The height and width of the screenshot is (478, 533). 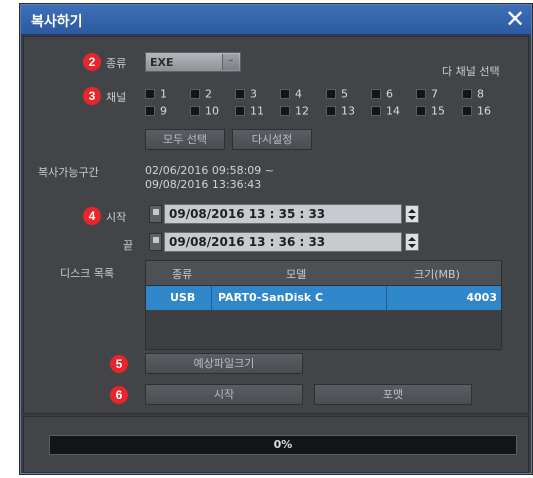 I want to click on channel-number: 1, so click(x=163, y=94).